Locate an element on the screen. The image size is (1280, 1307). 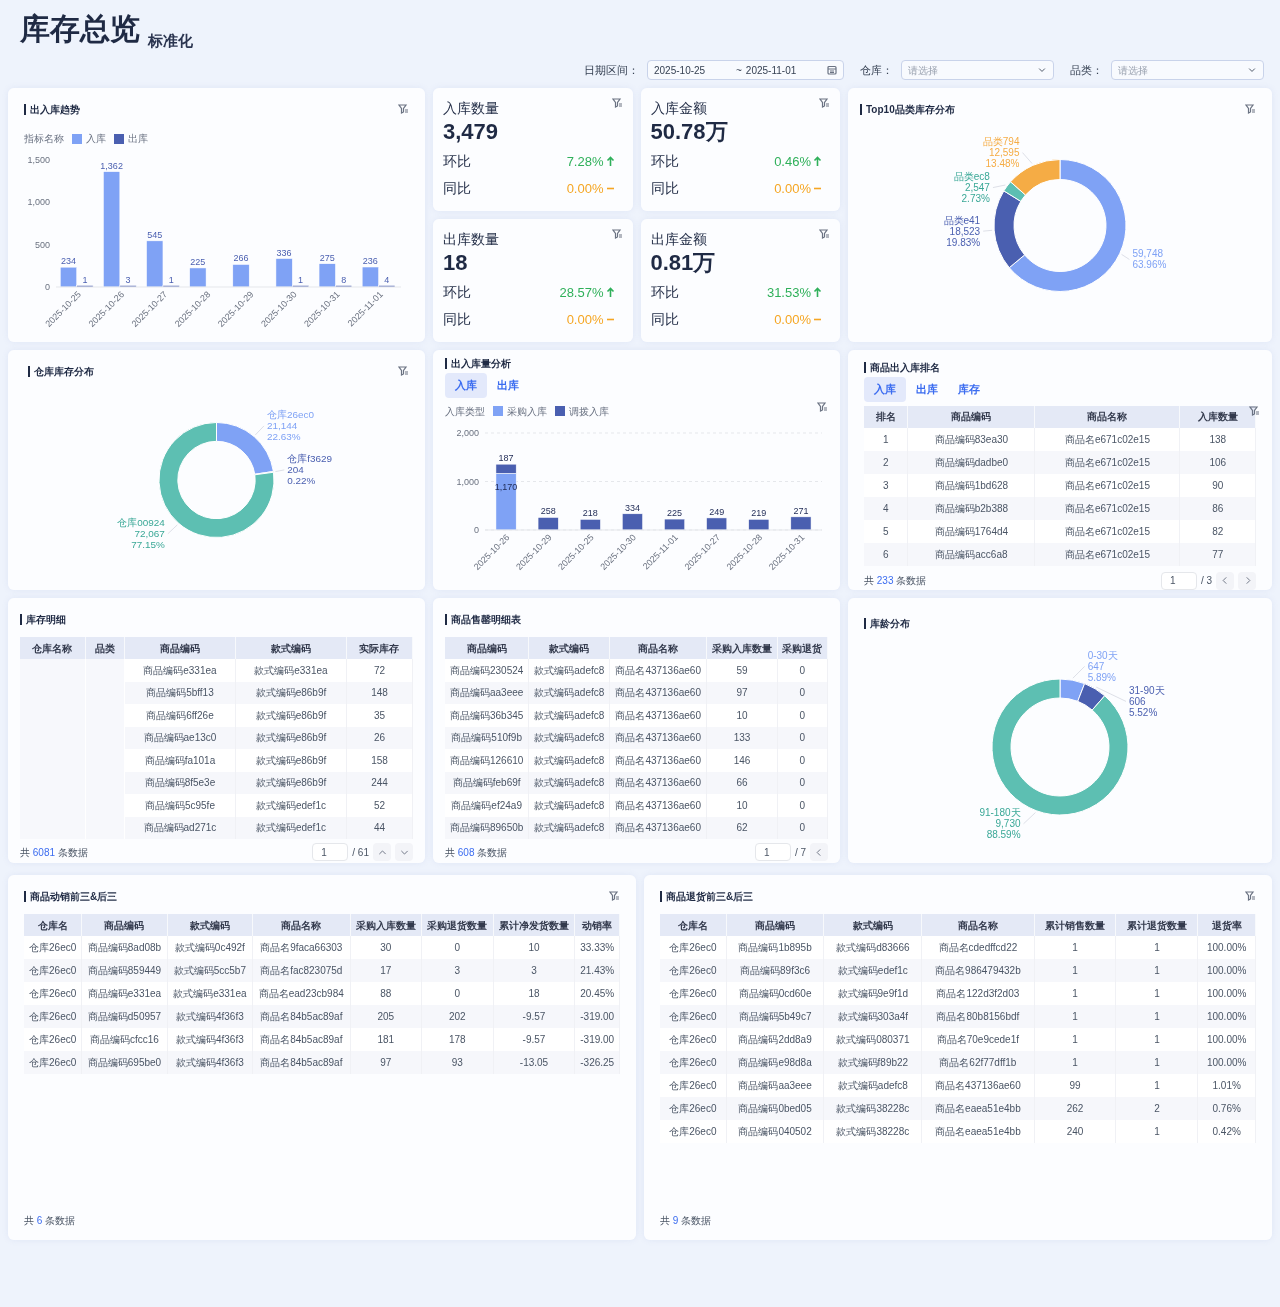
data-label: 218 is located at coordinates (590, 512).